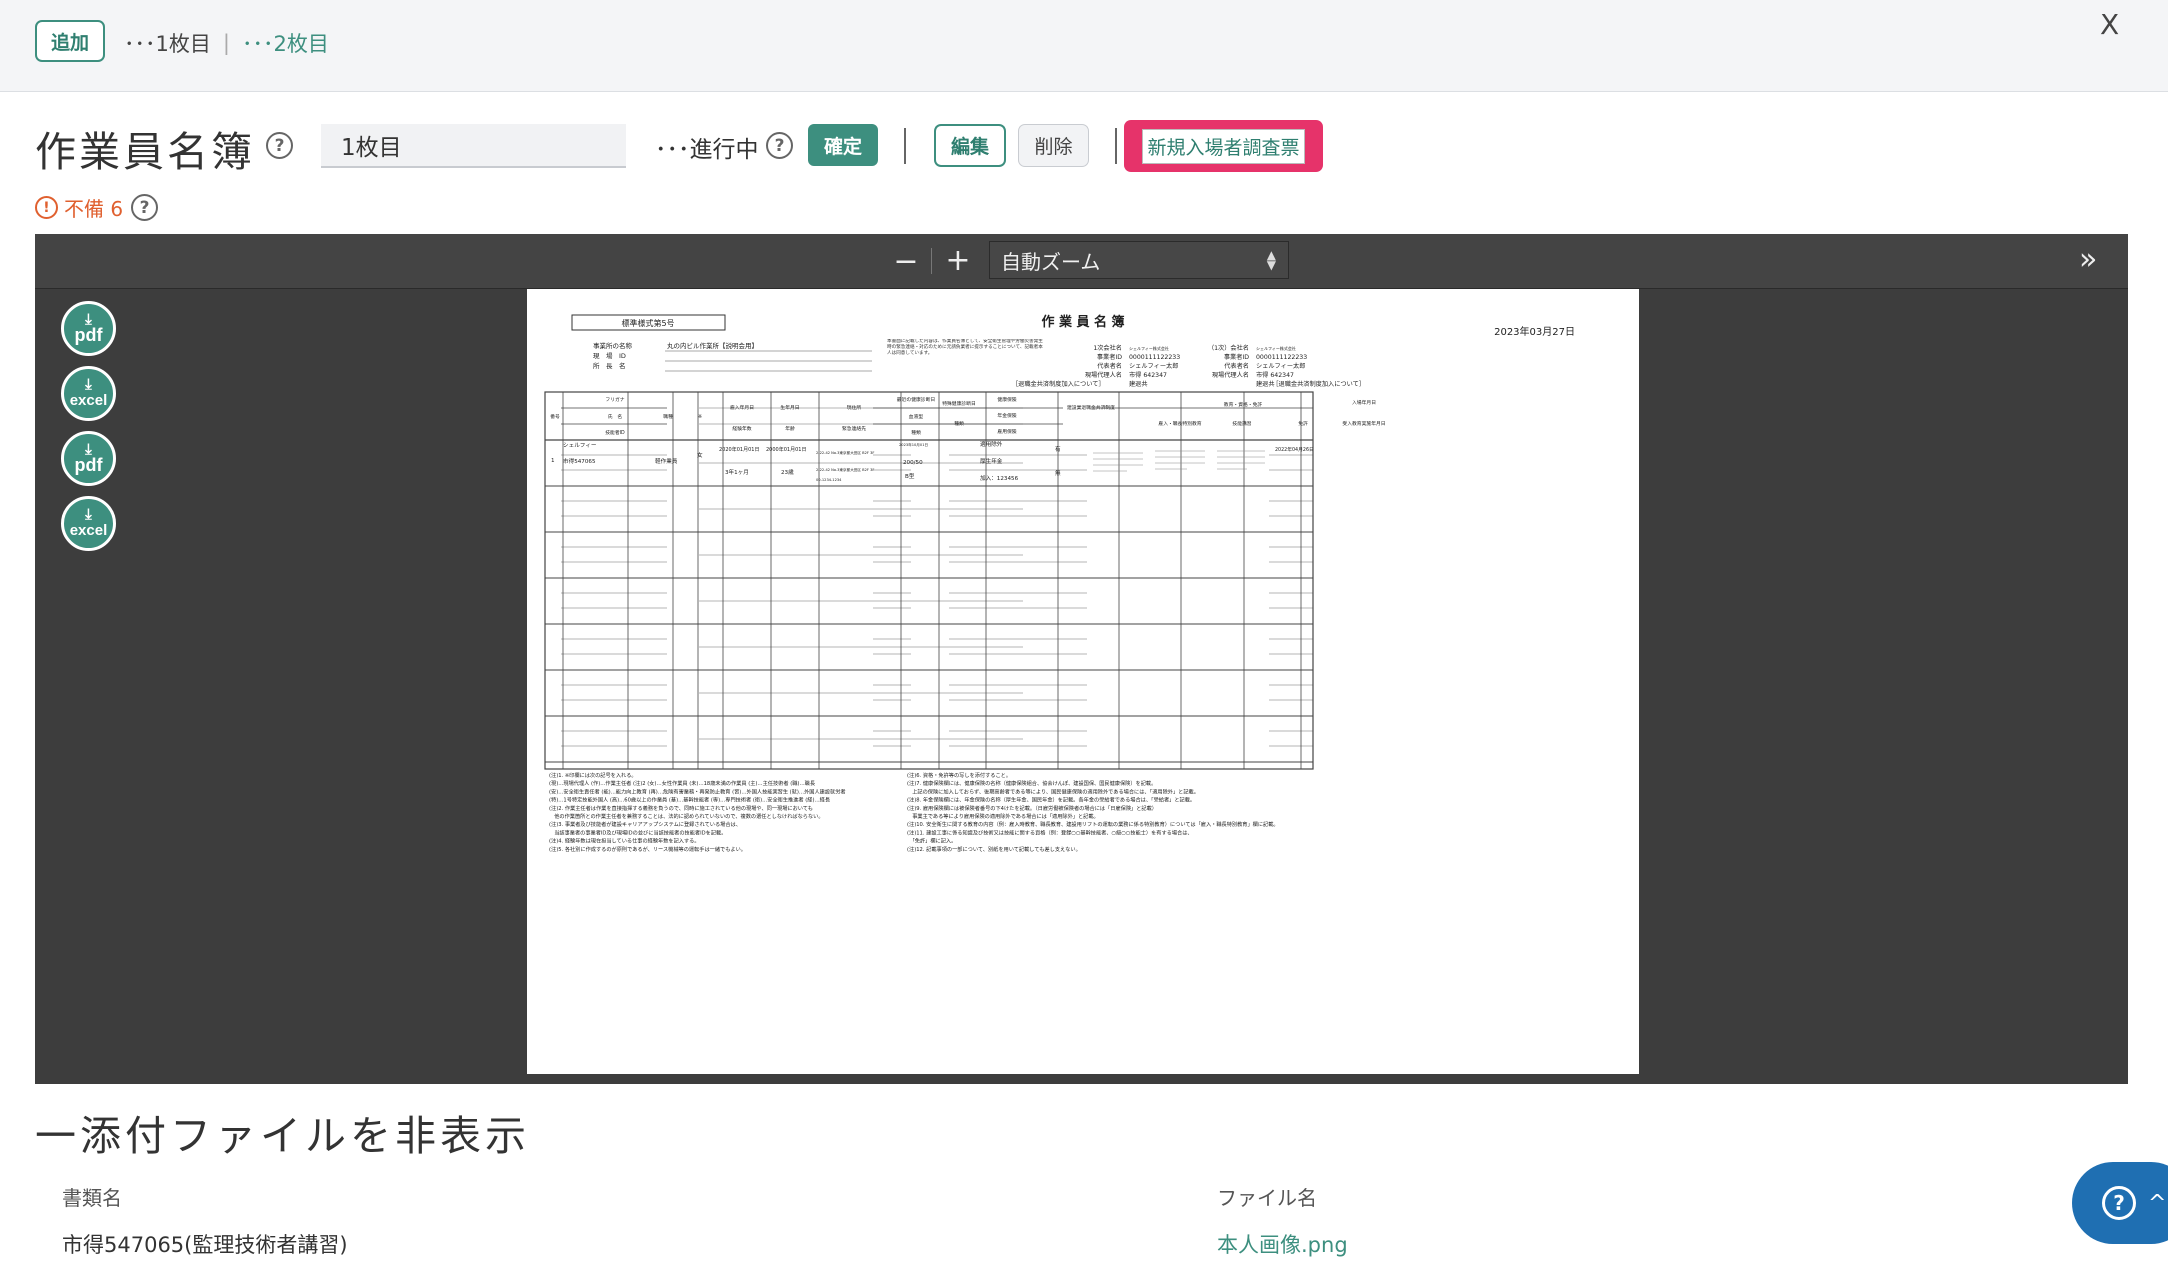 The height and width of the screenshot is (1264, 2168). What do you see at coordinates (1303, 423) in the screenshot?
I see `svg-text: 免許` at bounding box center [1303, 423].